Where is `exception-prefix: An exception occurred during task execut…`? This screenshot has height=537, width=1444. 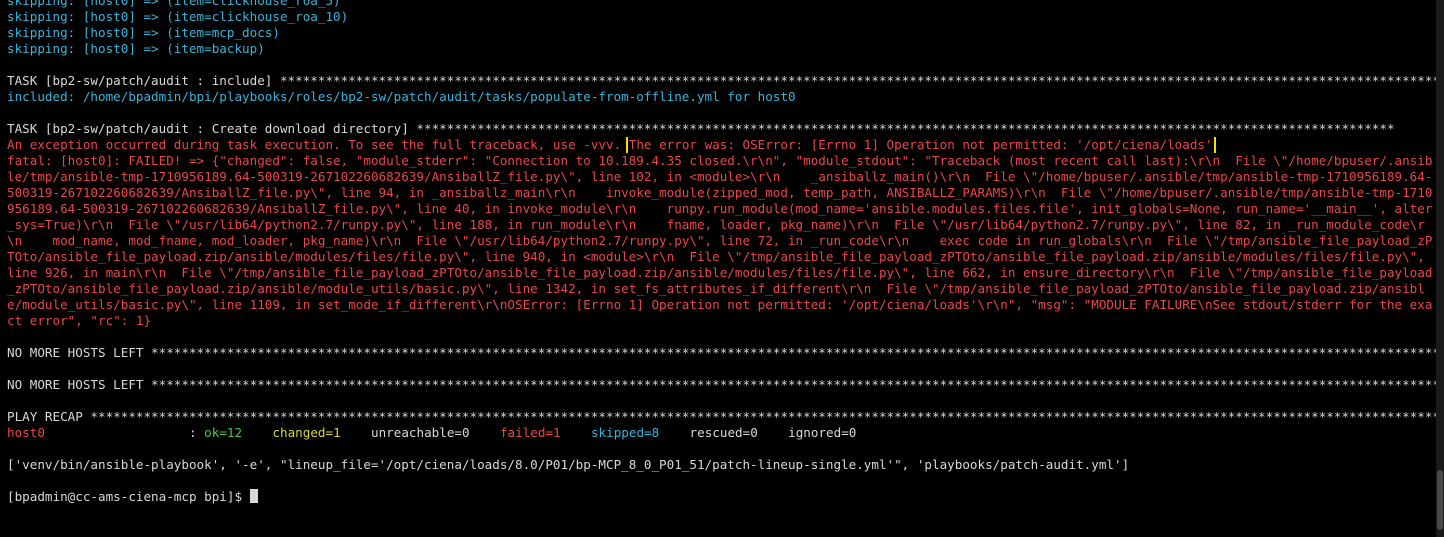
exception-prefix: An exception occurred during task execut… is located at coordinates (314, 144).